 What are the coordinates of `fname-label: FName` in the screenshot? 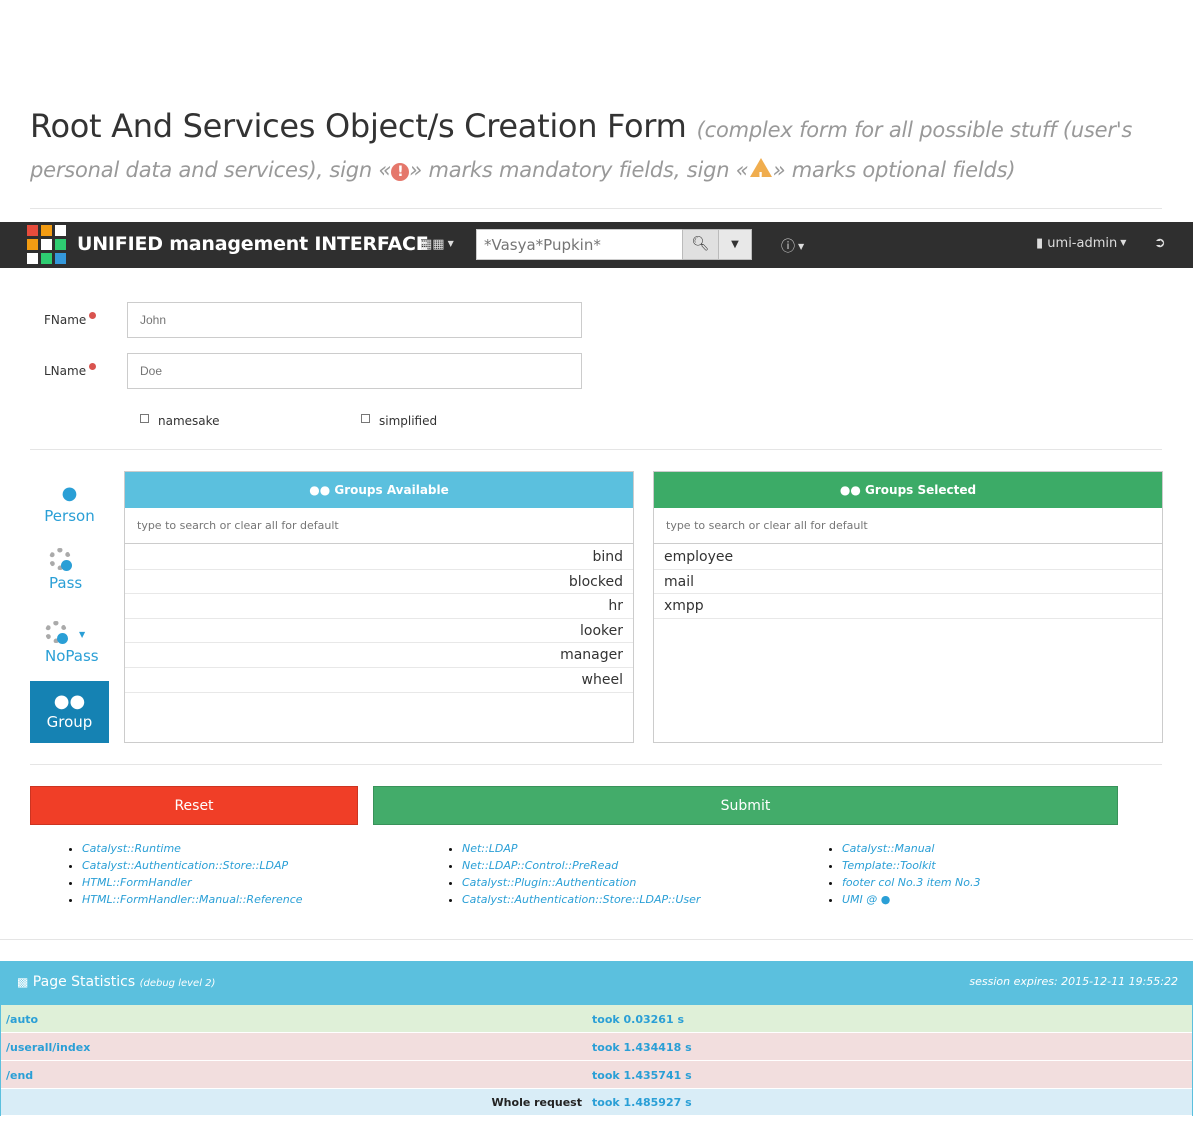 It's located at (70, 319).